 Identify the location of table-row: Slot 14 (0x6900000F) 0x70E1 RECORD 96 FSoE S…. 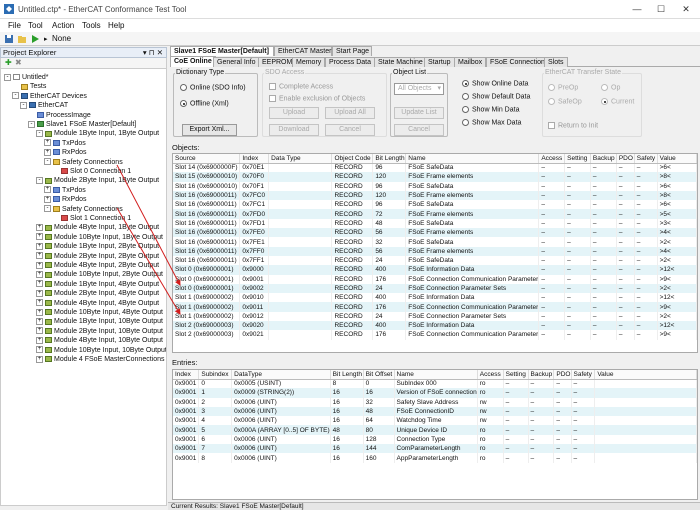
(435, 168).